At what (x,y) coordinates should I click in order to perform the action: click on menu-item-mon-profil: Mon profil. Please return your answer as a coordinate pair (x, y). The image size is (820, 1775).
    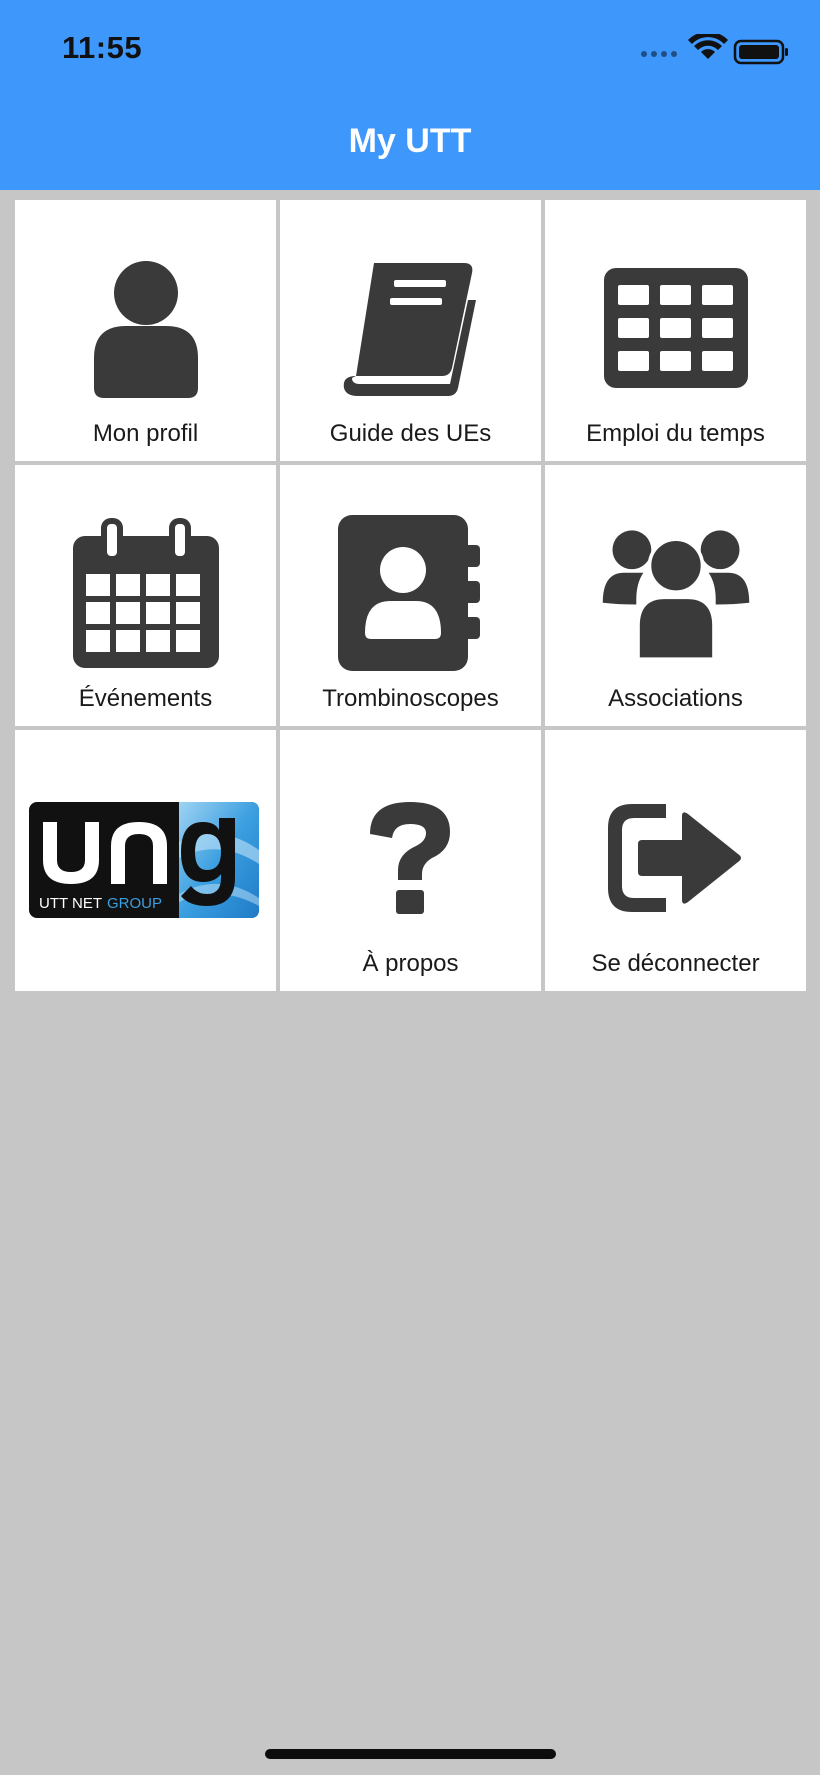
    Looking at the image, I should click on (145, 330).